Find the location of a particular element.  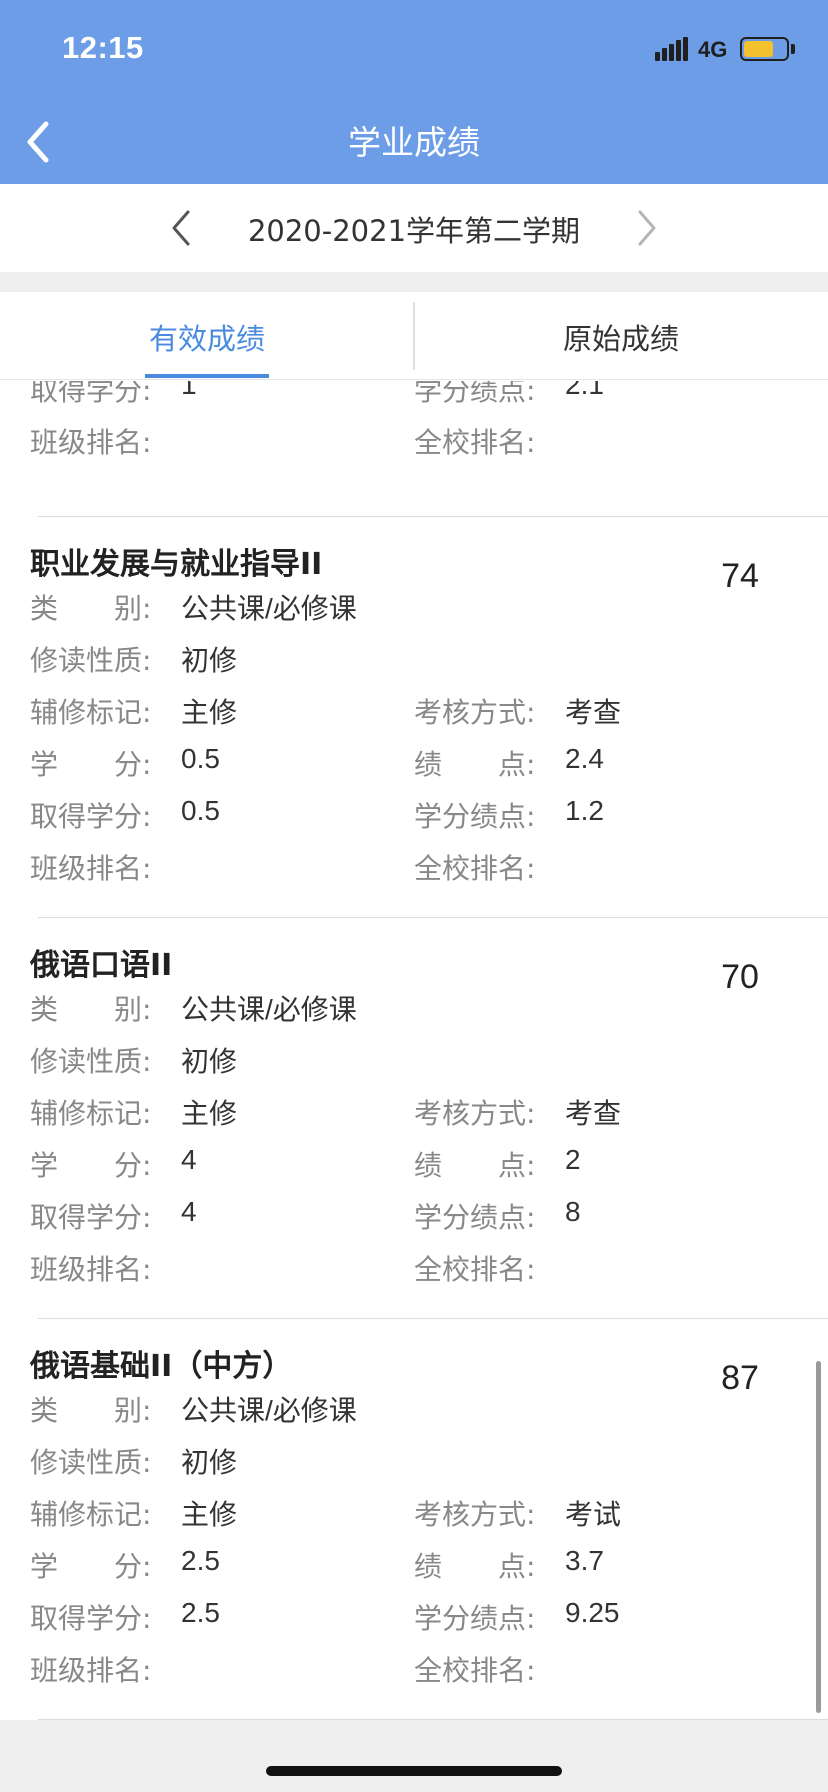

exam-type-value: 考试 is located at coordinates (593, 1514).